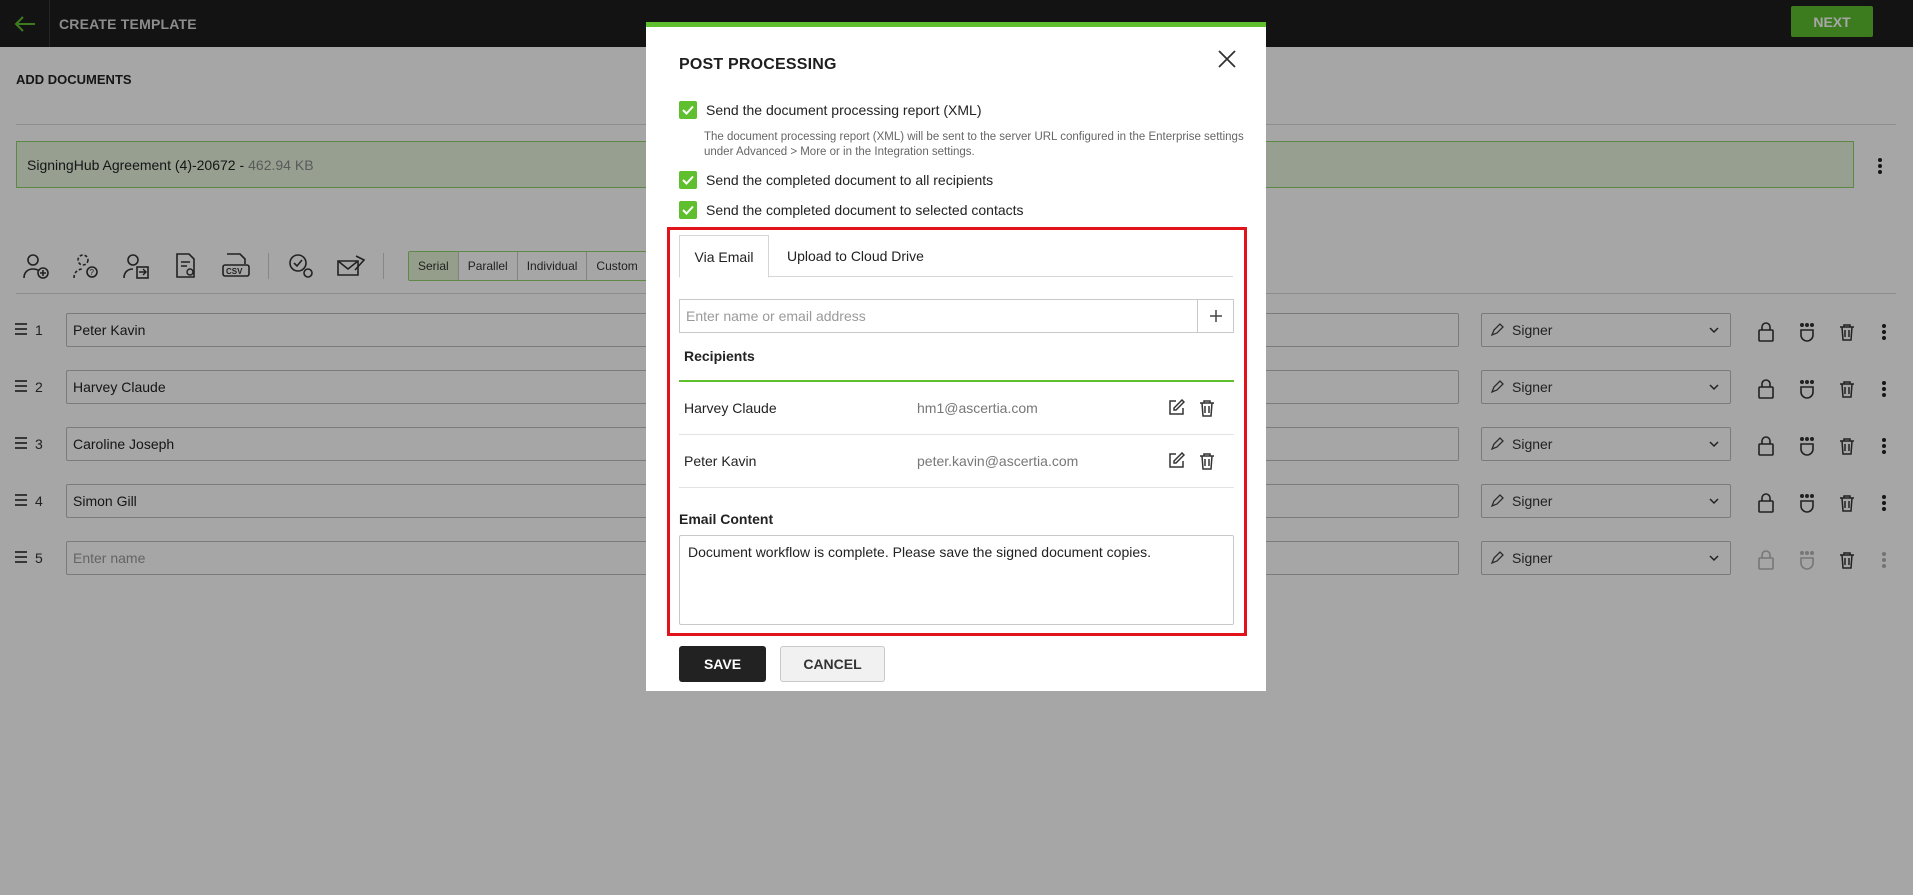  What do you see at coordinates (832, 664) in the screenshot?
I see `cancel-button: CANCEL` at bounding box center [832, 664].